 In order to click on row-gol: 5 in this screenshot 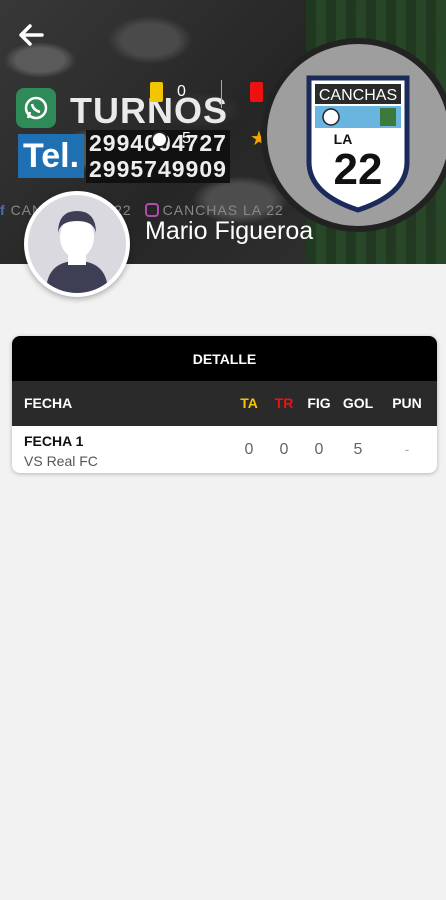, I will do `click(358, 449)`.